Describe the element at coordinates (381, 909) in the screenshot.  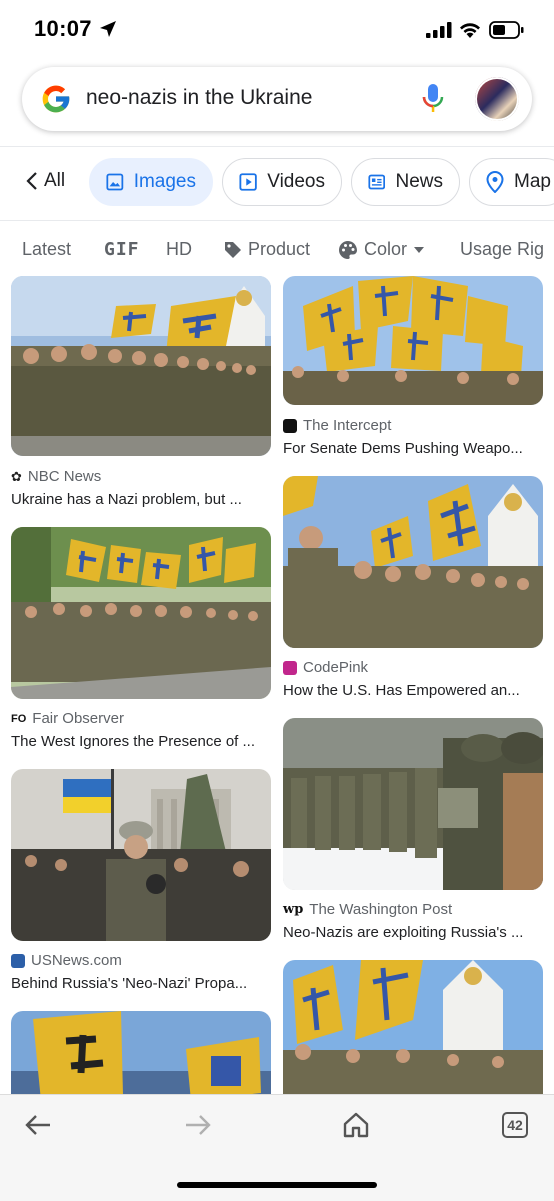
I see `result-source-name: The Washington Post` at that location.